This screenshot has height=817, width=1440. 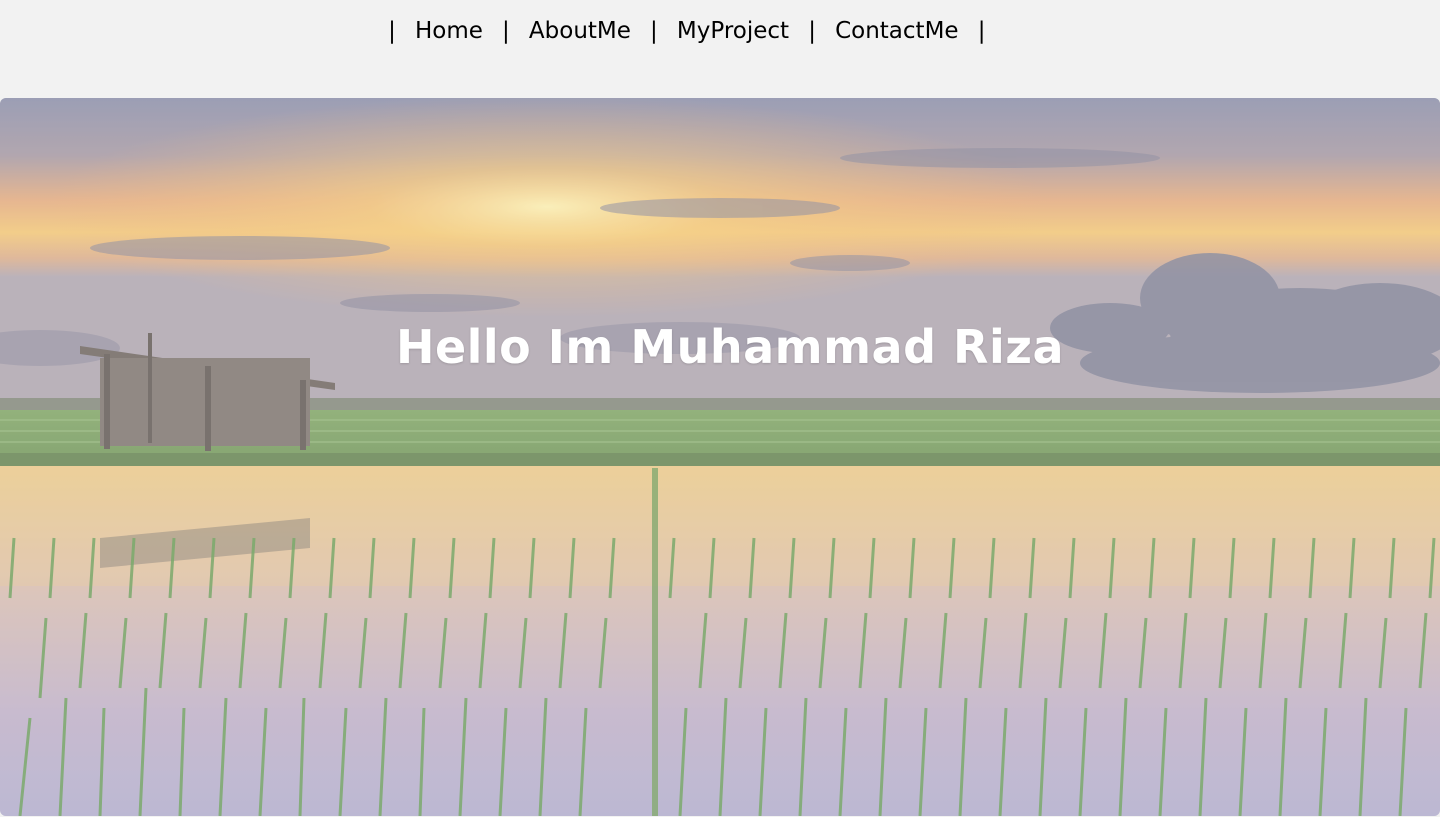 What do you see at coordinates (733, 31) in the screenshot?
I see `nav-link-my-project: MyProject` at bounding box center [733, 31].